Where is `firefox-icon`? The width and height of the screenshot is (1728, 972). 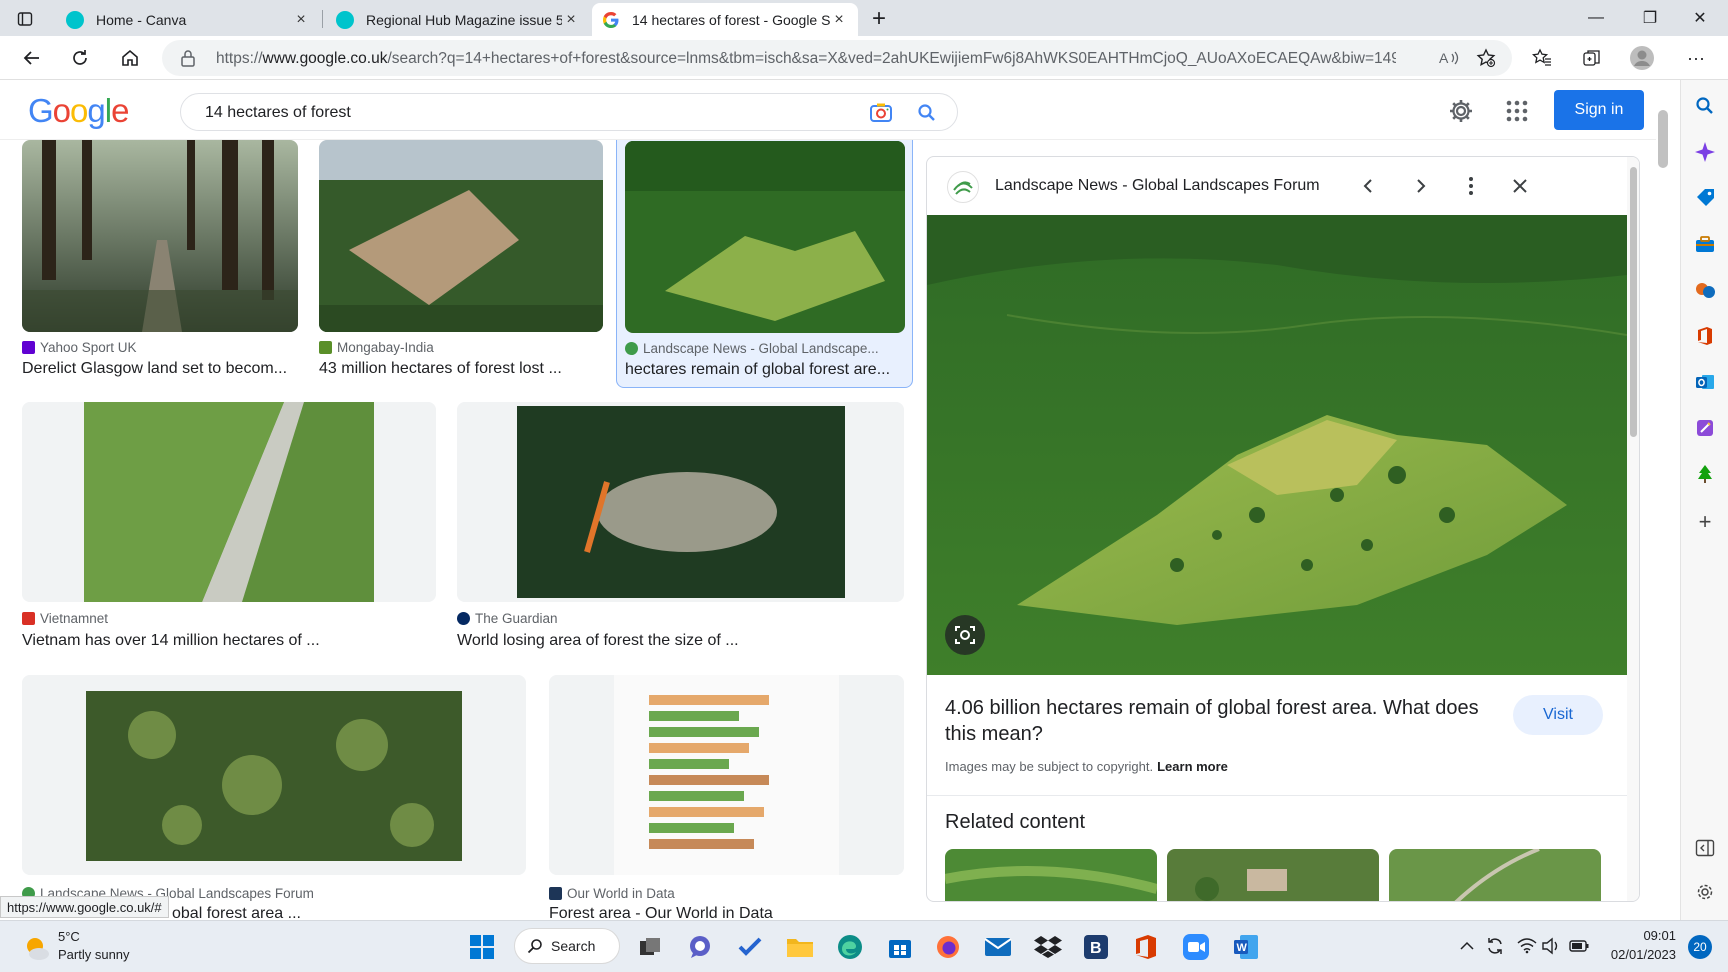
firefox-icon is located at coordinates (948, 947).